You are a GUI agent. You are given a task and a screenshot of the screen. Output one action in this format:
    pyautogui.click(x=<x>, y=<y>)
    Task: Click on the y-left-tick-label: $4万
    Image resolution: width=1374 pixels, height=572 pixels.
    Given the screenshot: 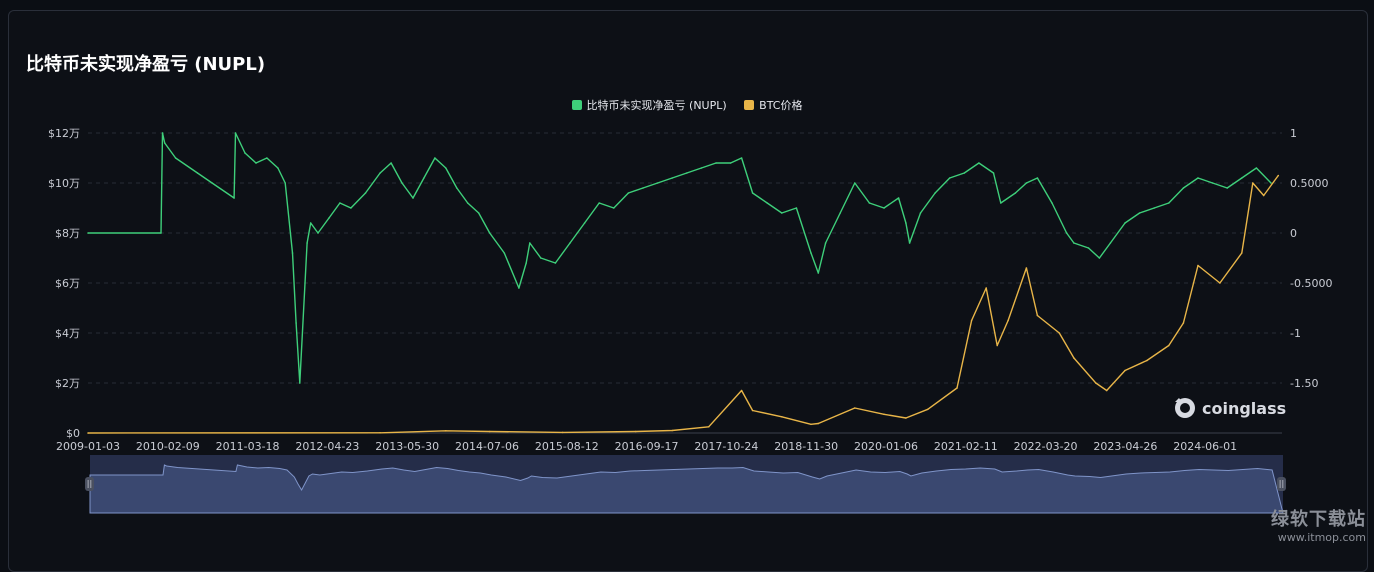 What is the action you would take?
    pyautogui.click(x=67, y=333)
    